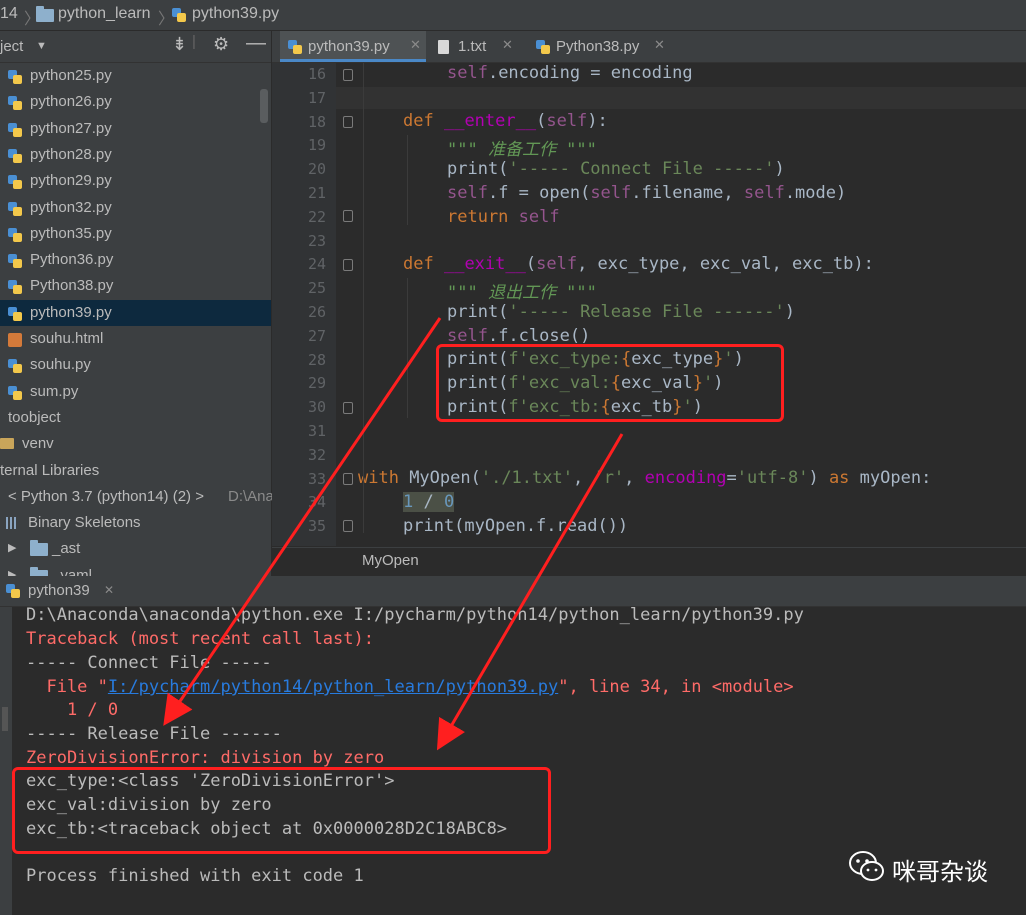  What do you see at coordinates (866, 866) in the screenshot?
I see `wechat-icon` at bounding box center [866, 866].